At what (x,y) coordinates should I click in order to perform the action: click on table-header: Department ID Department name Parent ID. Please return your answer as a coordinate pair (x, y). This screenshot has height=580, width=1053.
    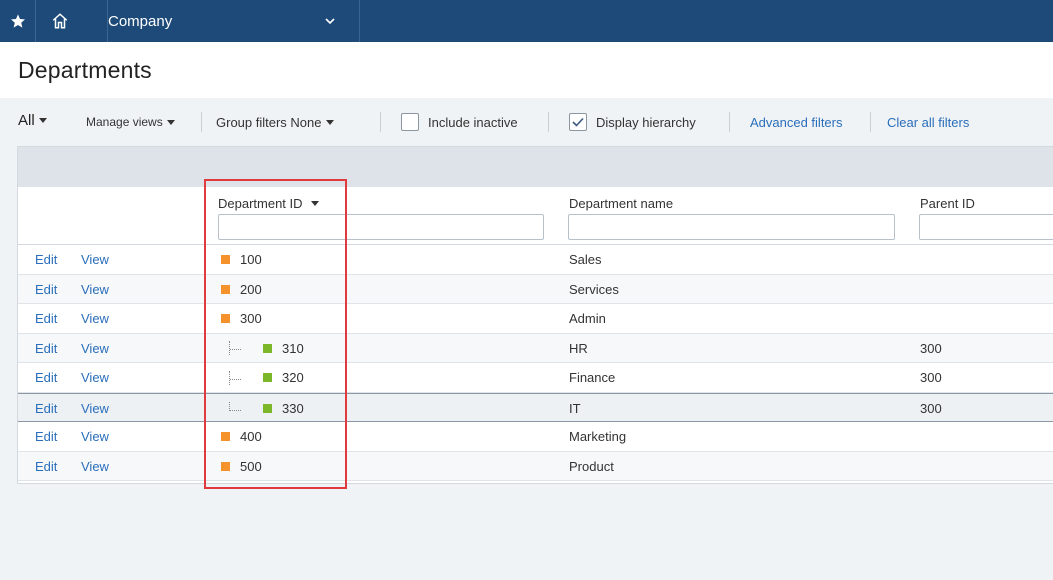
    Looking at the image, I should click on (535, 216).